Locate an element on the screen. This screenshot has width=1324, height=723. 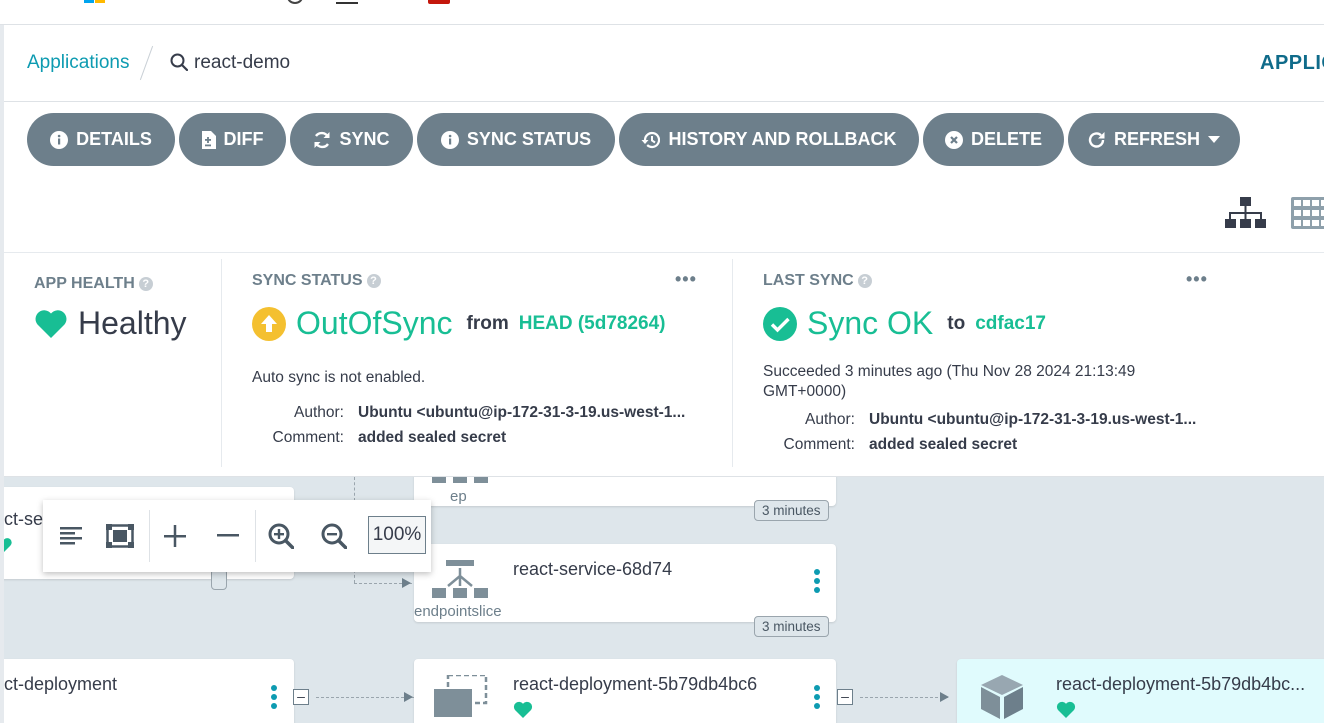
last-sync-status-text: Sync OK is located at coordinates (870, 323).